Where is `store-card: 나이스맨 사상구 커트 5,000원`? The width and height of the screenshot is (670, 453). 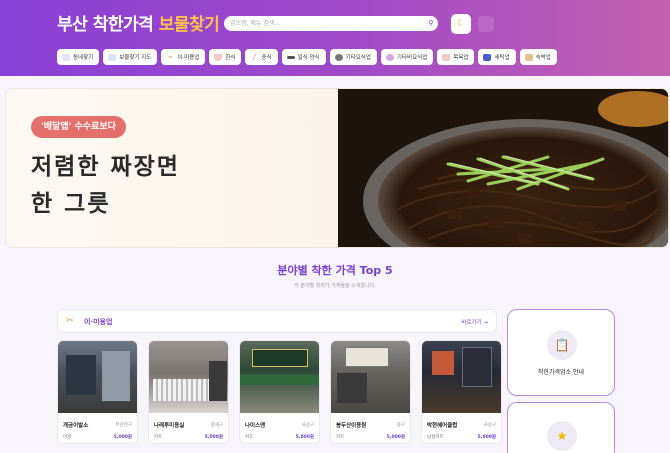 store-card: 나이스맨 사상구 커트 5,000원 is located at coordinates (279, 392).